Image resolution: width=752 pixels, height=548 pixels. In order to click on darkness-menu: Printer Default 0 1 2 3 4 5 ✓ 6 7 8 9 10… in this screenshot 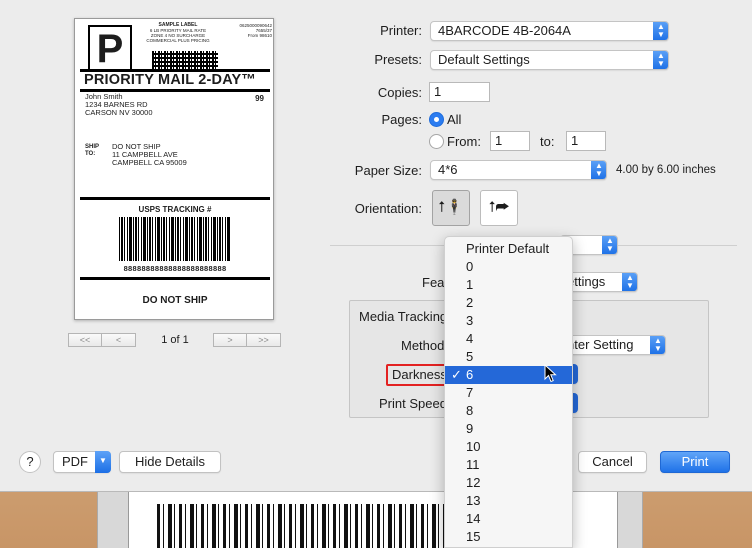, I will do `click(508, 392)`.